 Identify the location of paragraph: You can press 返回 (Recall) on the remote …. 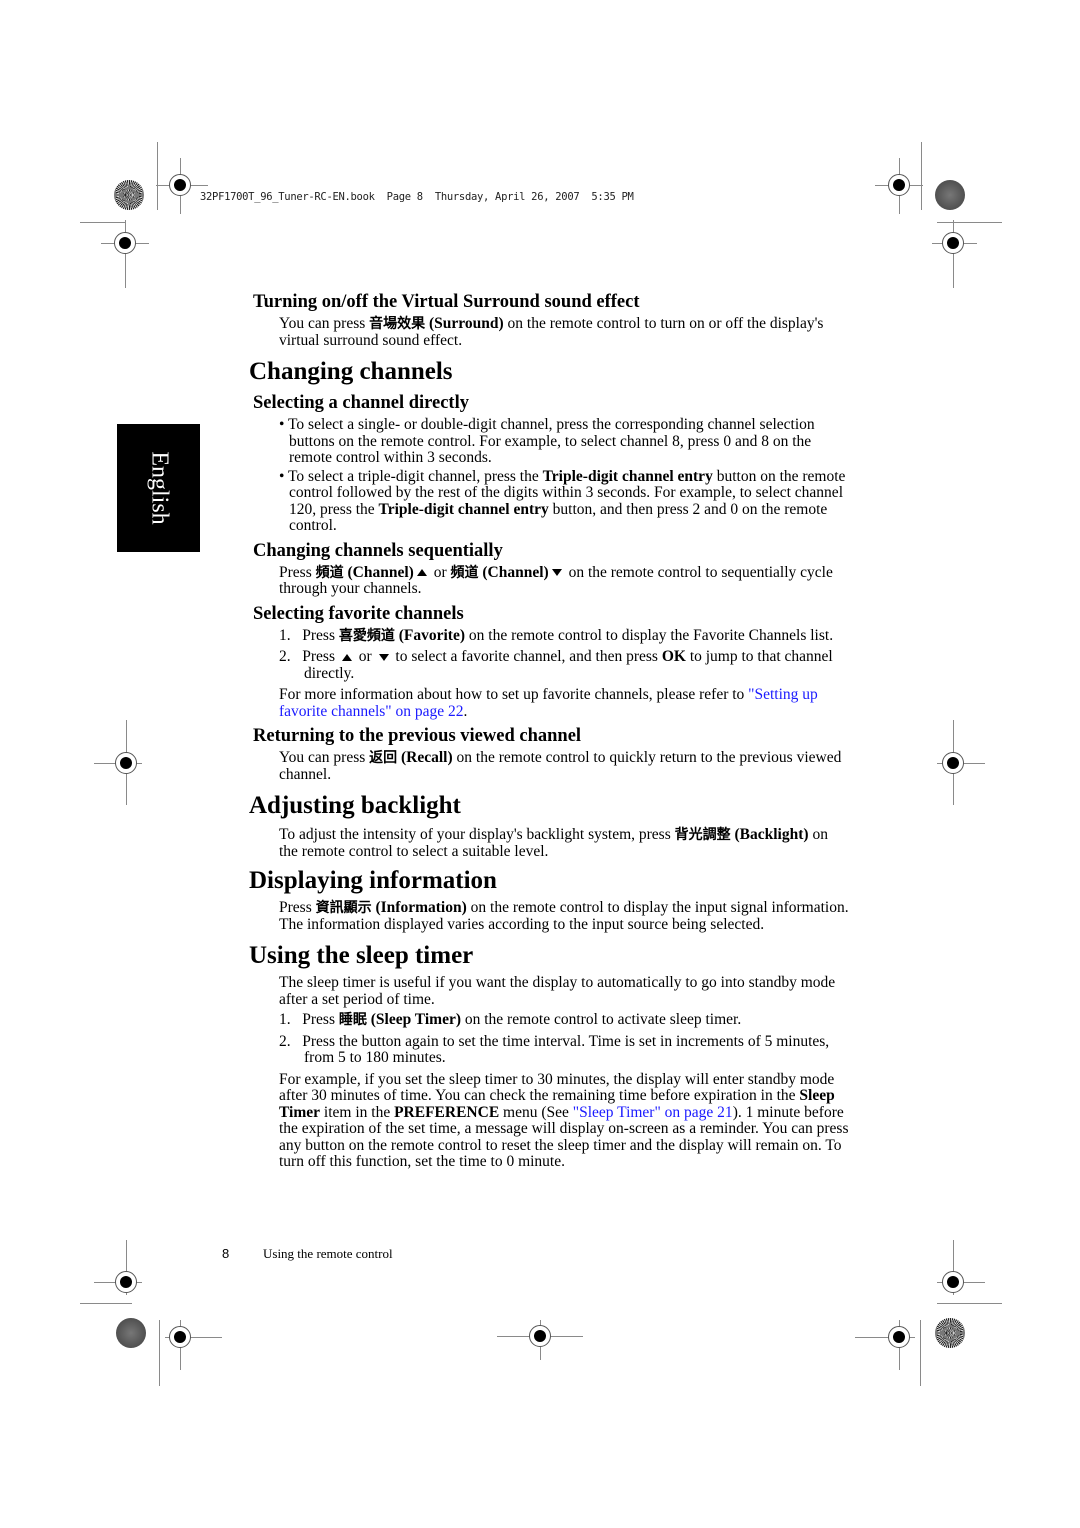
(560, 766).